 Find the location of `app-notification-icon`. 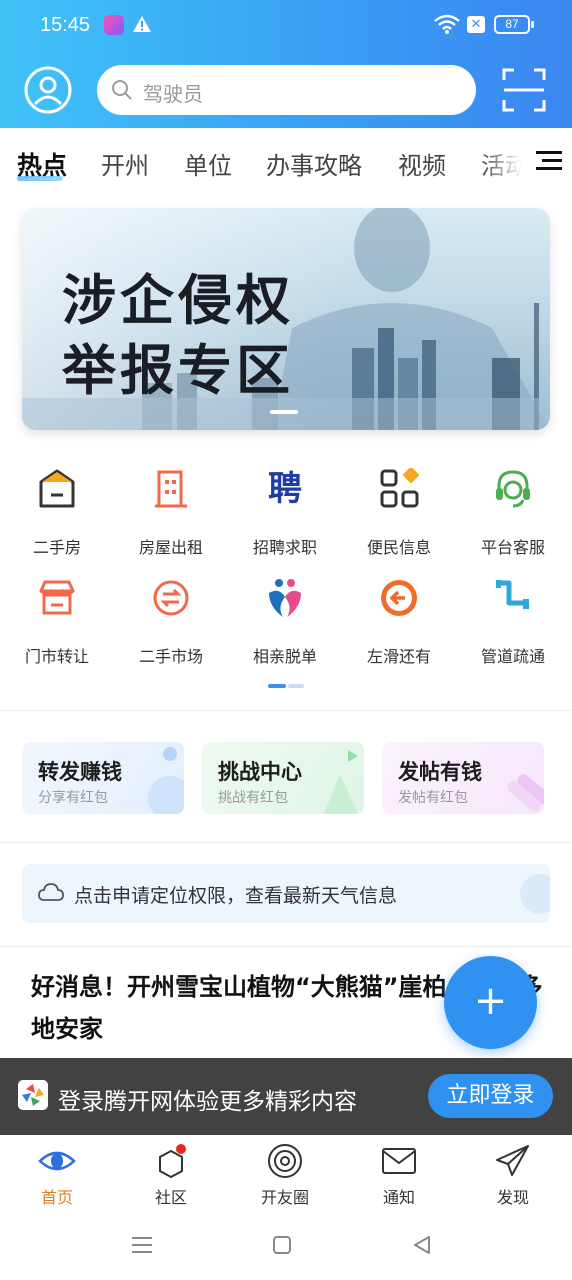

app-notification-icon is located at coordinates (114, 25).